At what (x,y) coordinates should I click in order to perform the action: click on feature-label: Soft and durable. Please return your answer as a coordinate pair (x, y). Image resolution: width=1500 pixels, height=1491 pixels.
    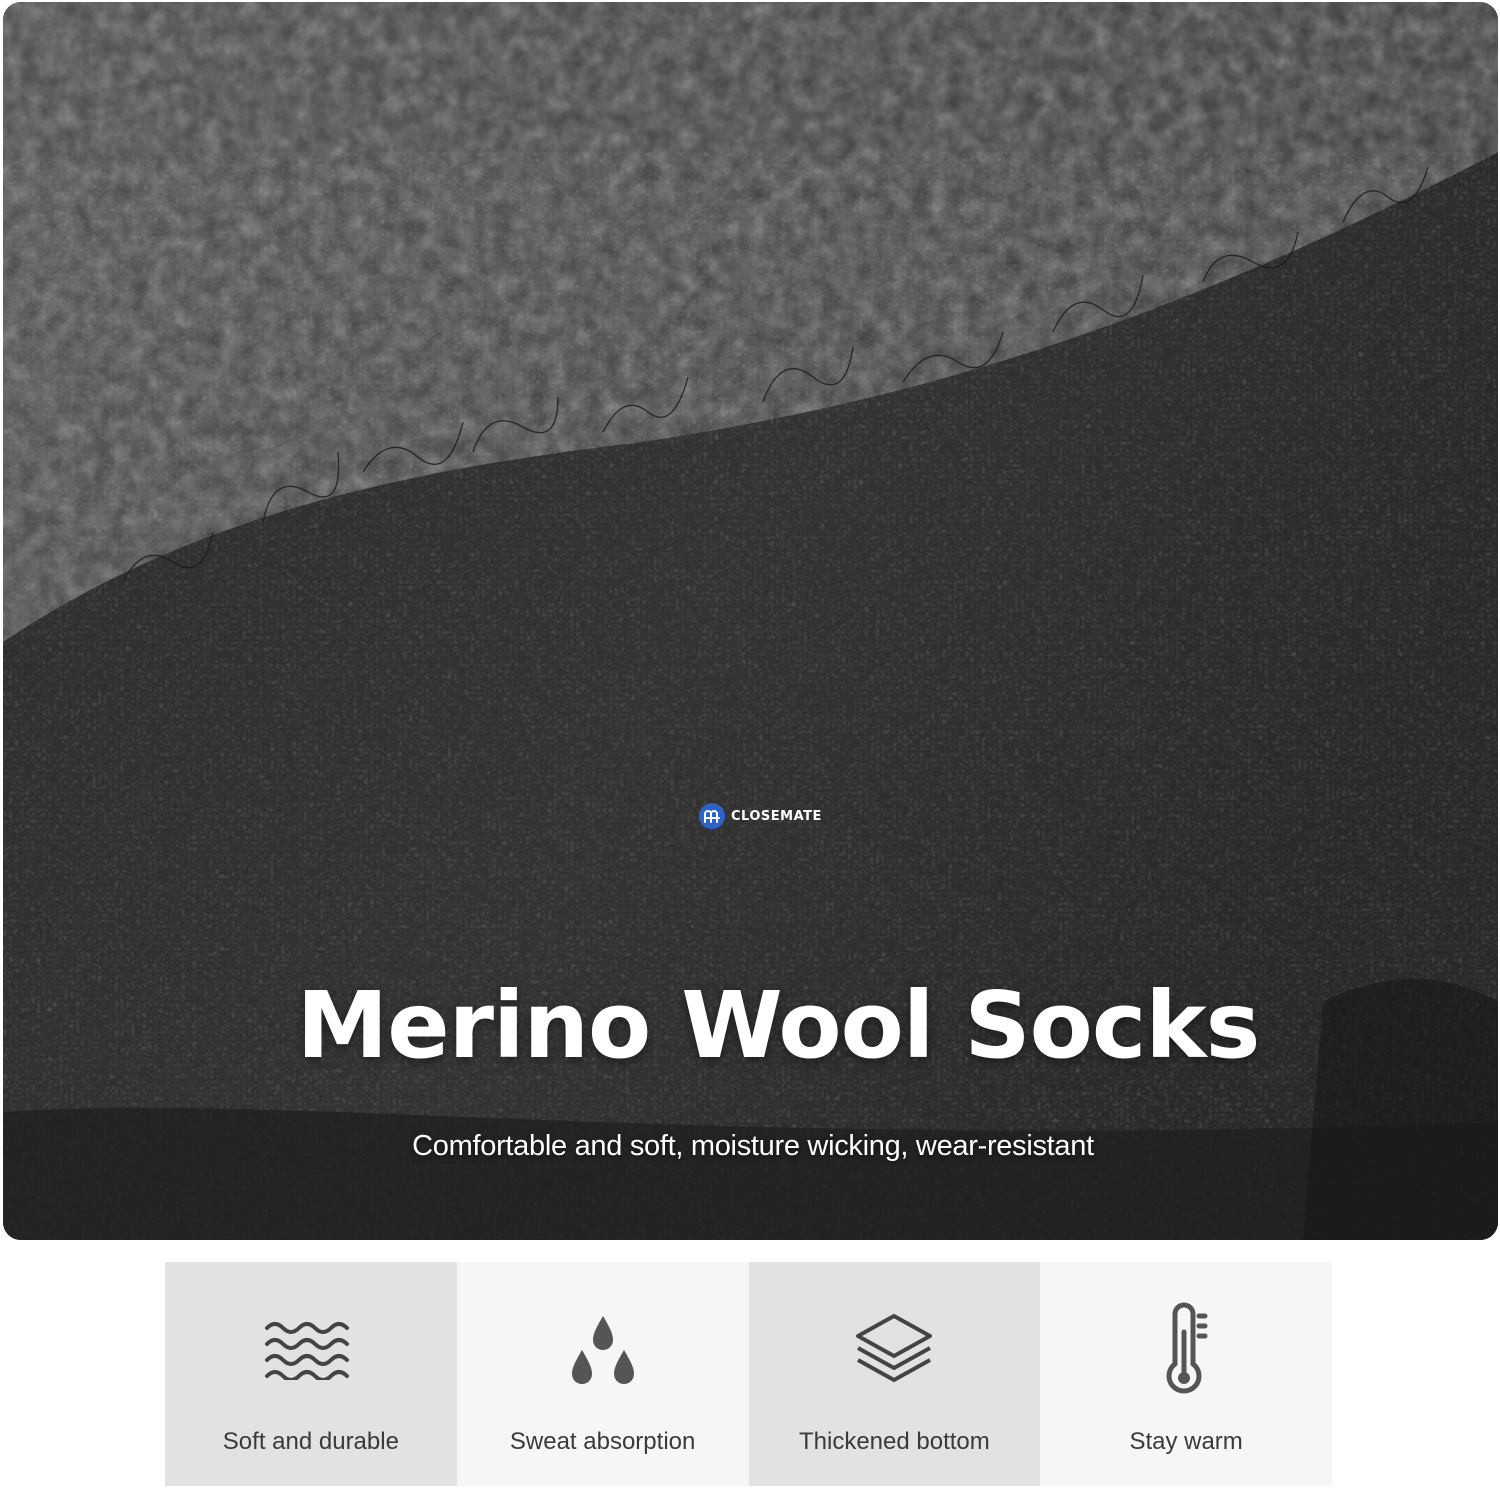
    Looking at the image, I should click on (310, 1441).